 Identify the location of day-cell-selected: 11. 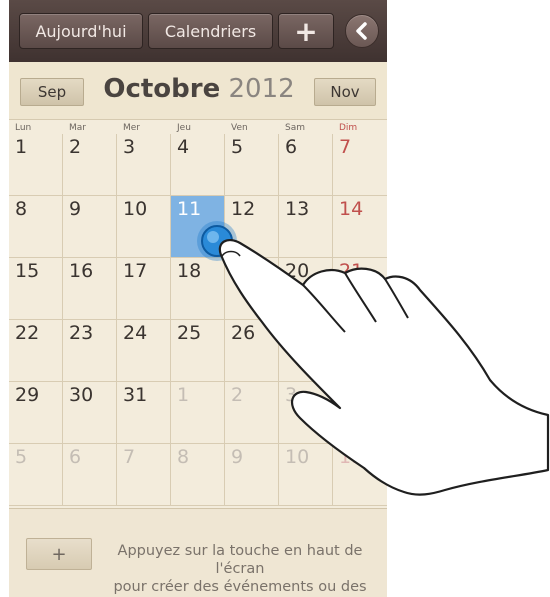
(198, 227).